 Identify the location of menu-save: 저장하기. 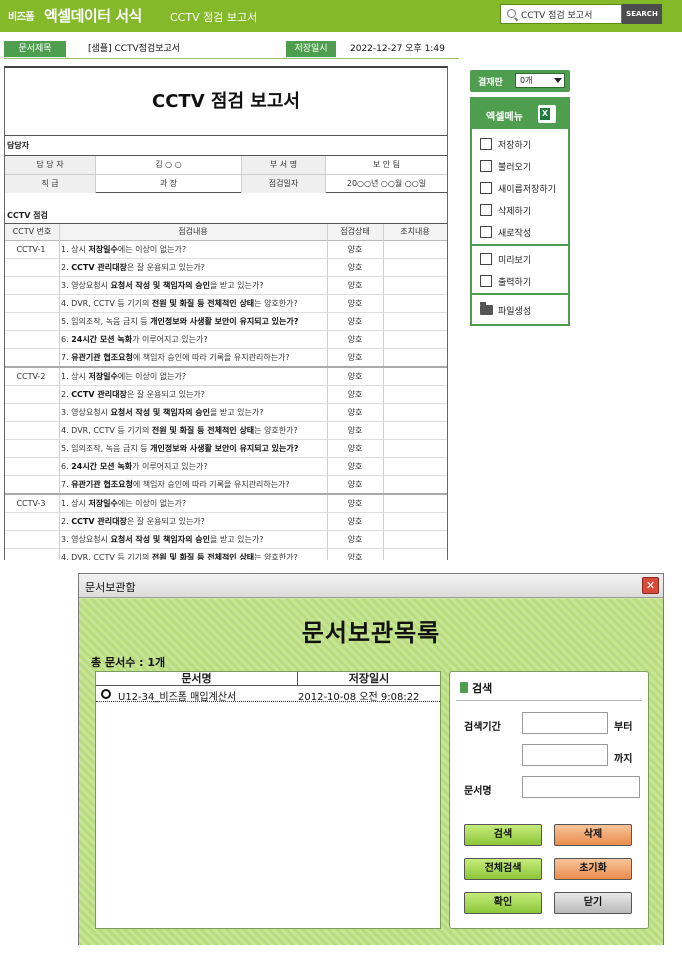
(523, 144).